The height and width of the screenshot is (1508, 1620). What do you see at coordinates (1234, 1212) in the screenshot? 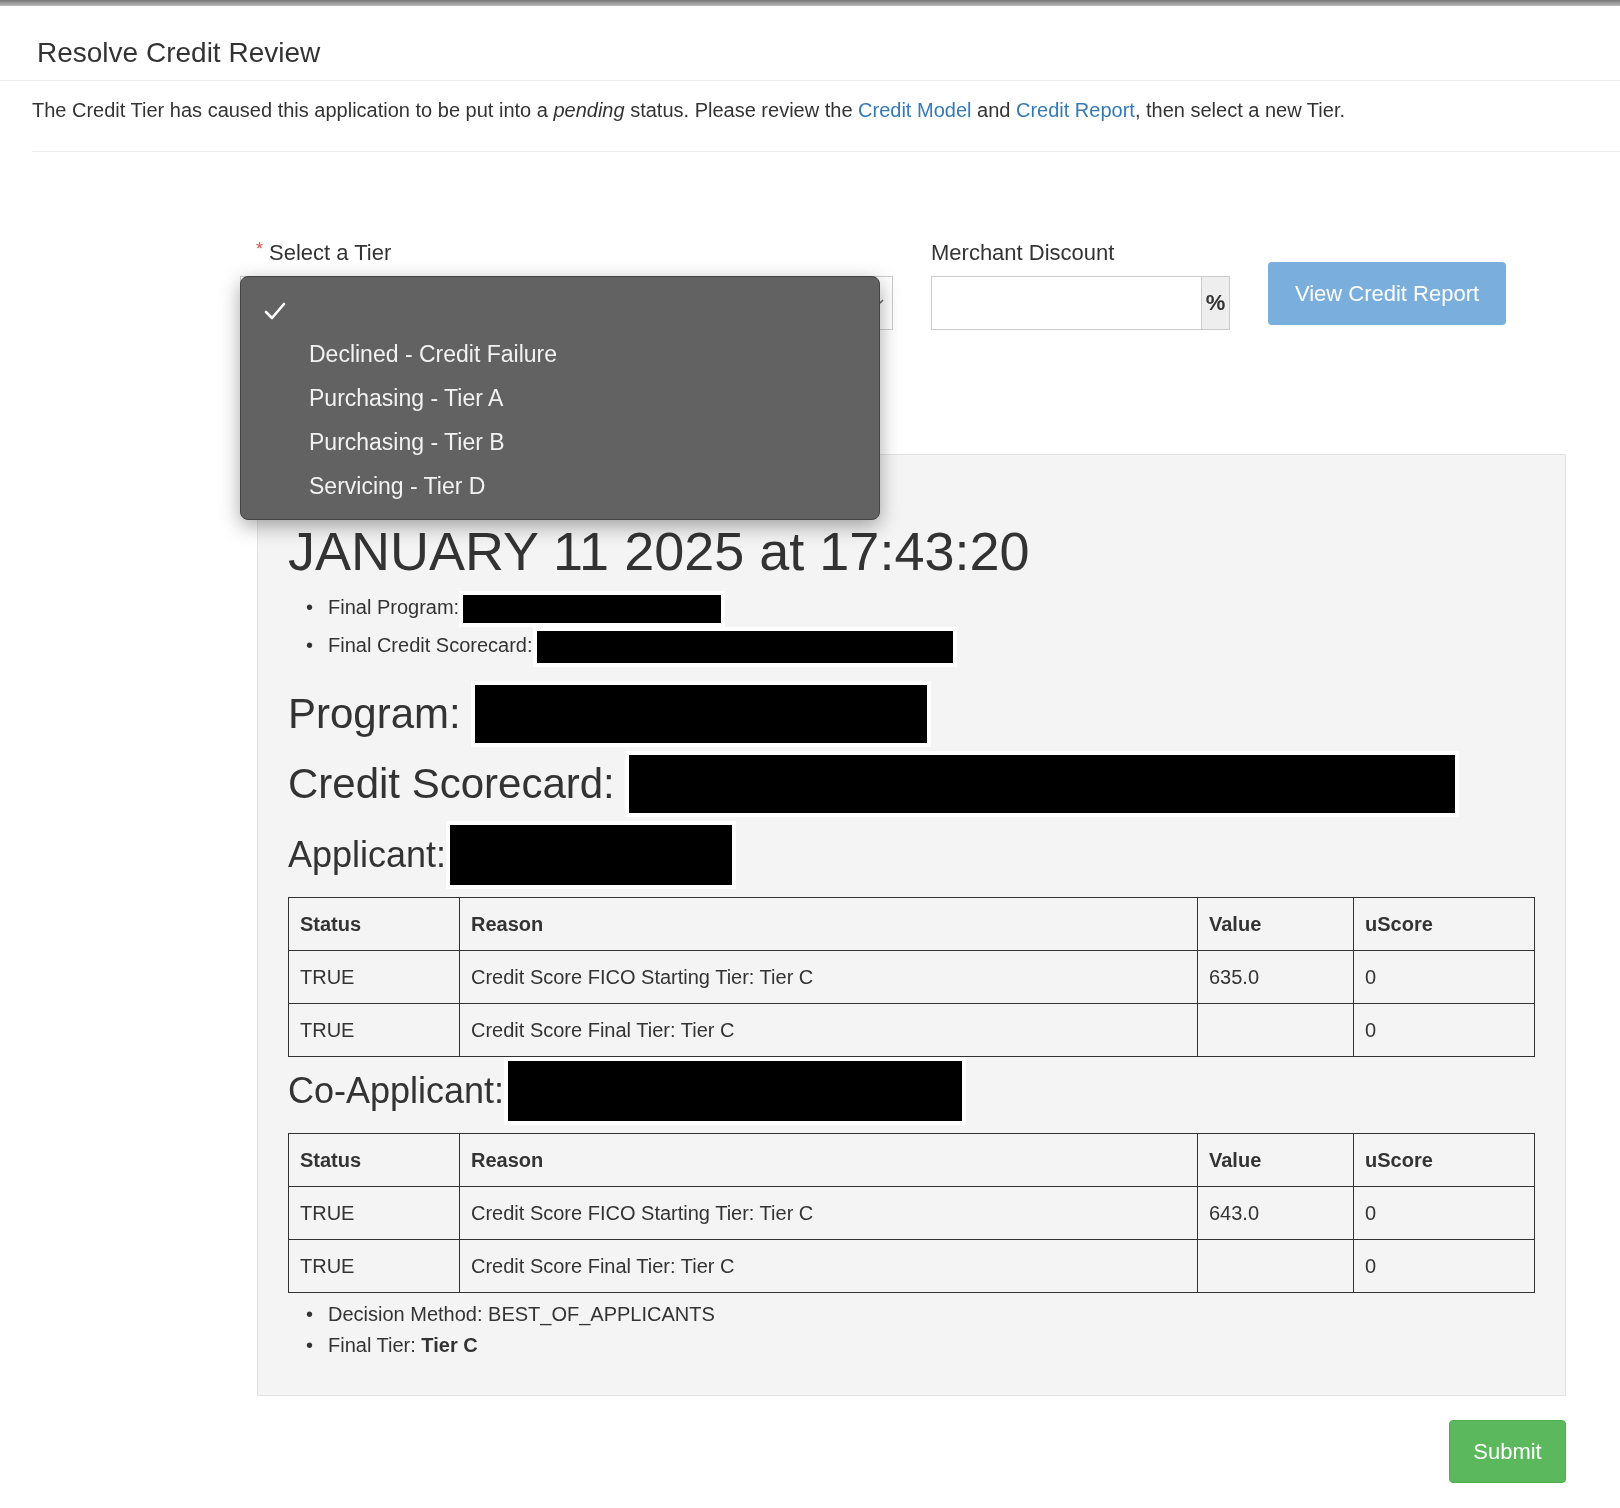
I see `table-cell: 643.0` at bounding box center [1234, 1212].